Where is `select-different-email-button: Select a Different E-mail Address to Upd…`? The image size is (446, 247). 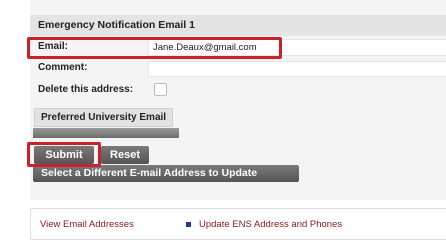 select-different-email-button: Select a Different E-mail Address to Upd… is located at coordinates (166, 173).